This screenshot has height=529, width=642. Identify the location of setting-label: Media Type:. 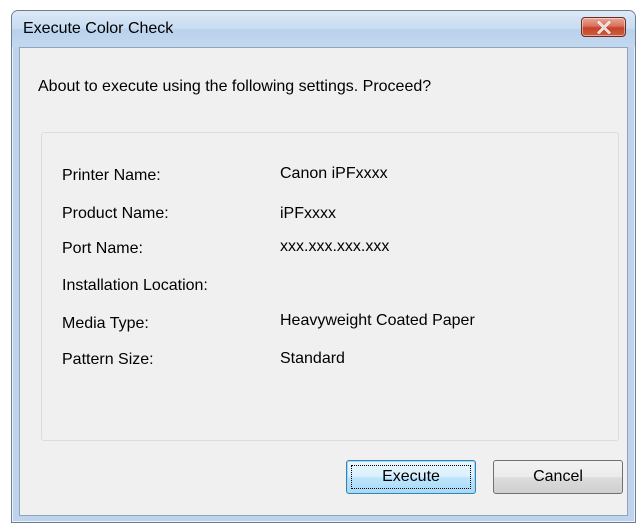
(105, 323).